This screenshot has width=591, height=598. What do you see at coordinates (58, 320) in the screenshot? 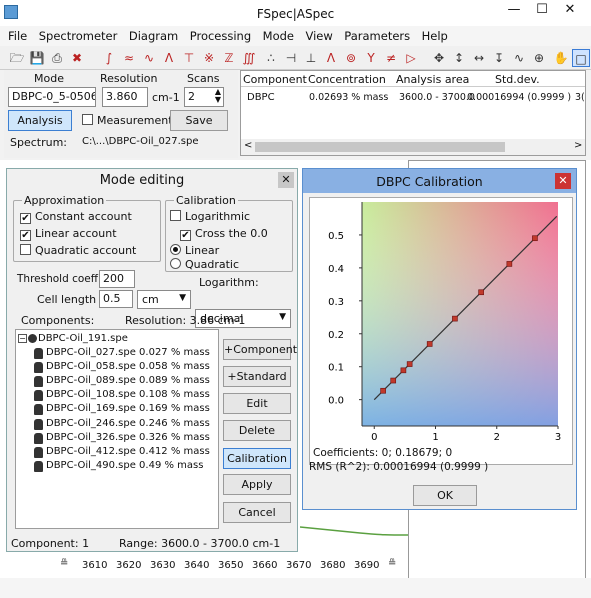
I see `components-label: Components:` at bounding box center [58, 320].